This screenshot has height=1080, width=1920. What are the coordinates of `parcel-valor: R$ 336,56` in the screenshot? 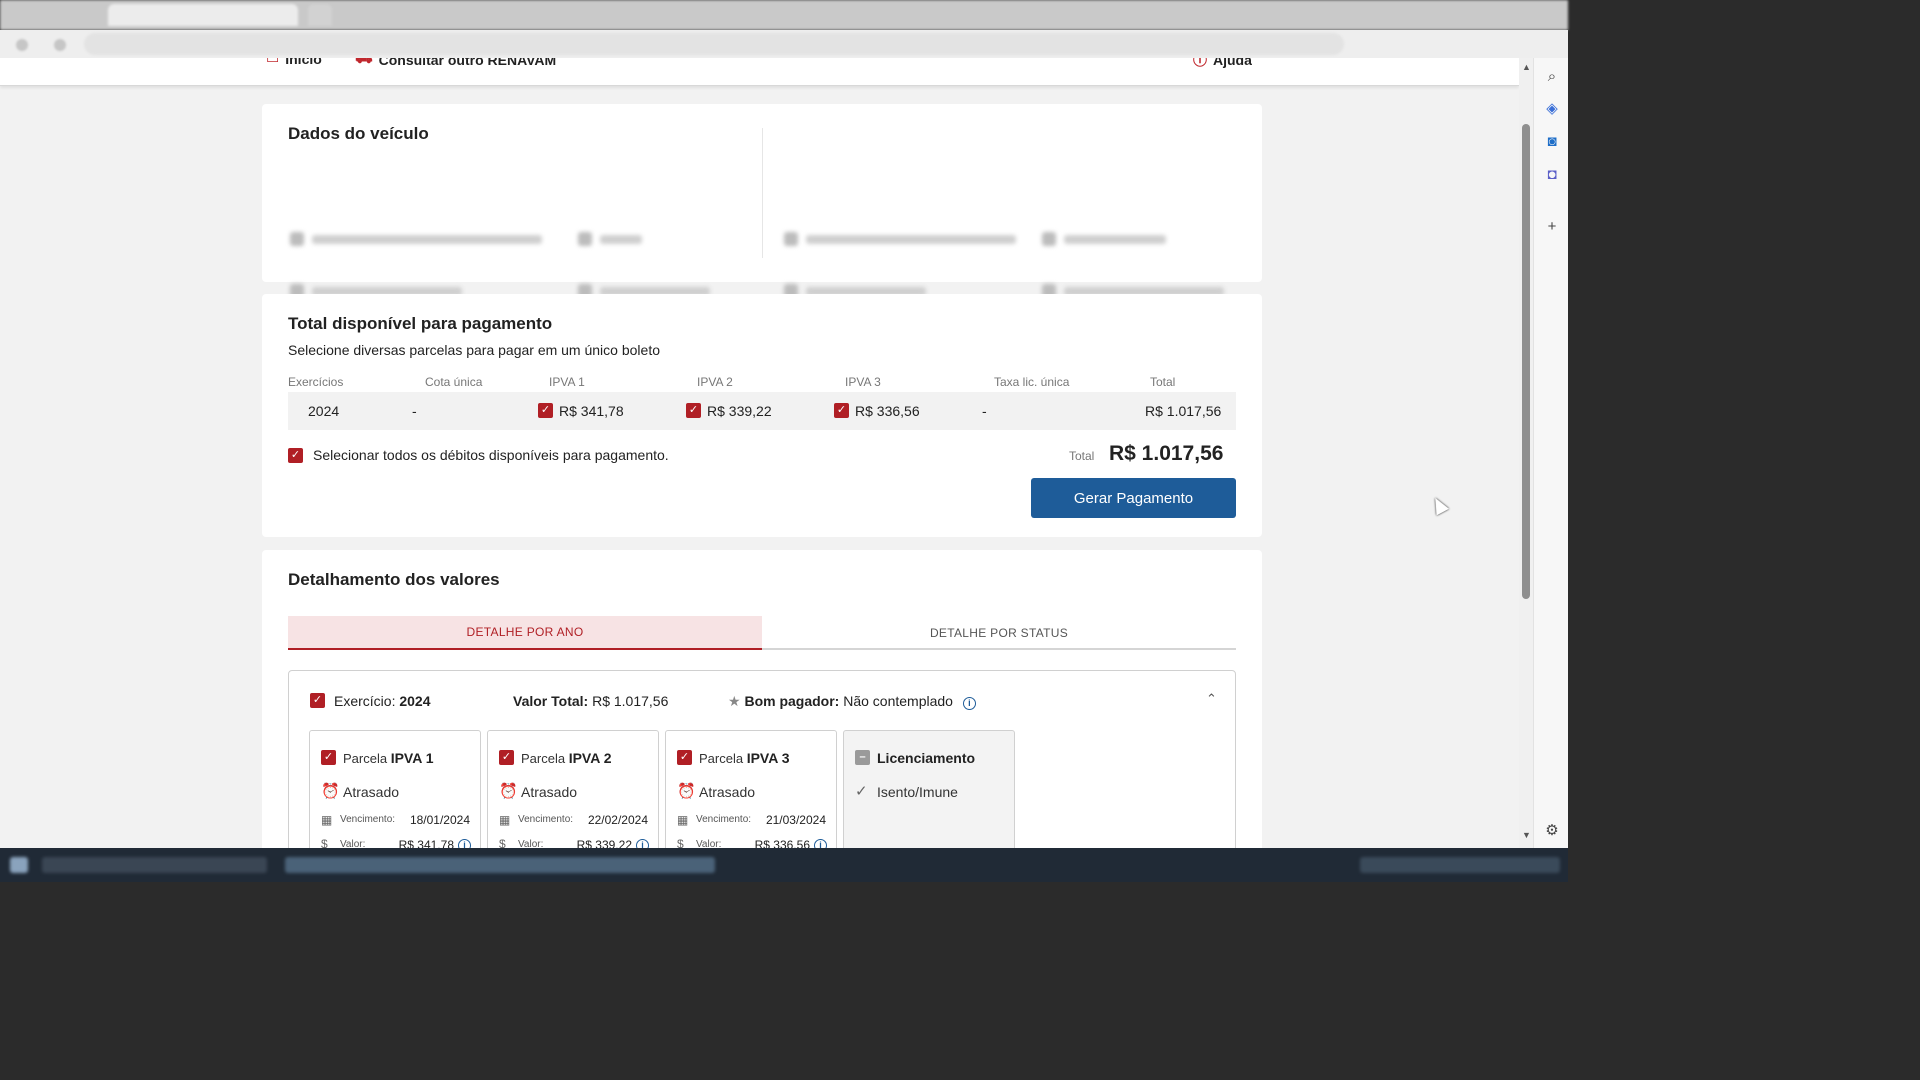 It's located at (782, 843).